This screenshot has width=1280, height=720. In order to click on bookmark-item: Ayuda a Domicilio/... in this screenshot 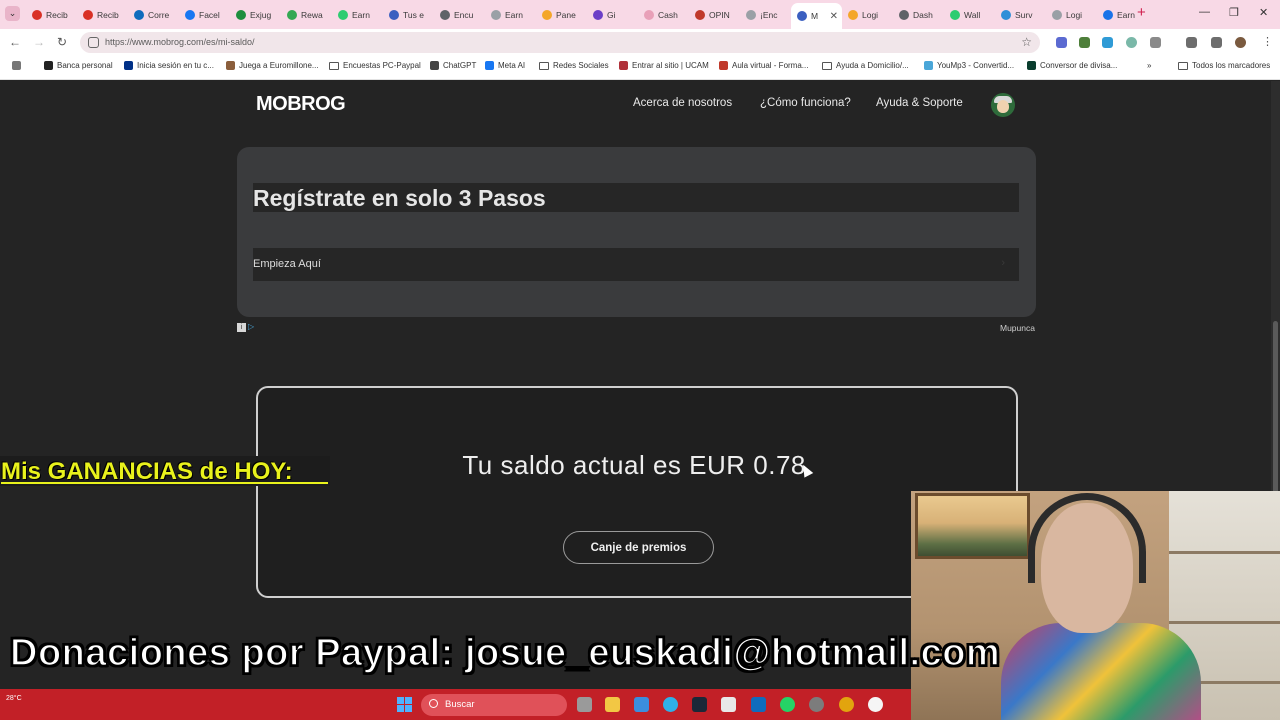, I will do `click(865, 65)`.